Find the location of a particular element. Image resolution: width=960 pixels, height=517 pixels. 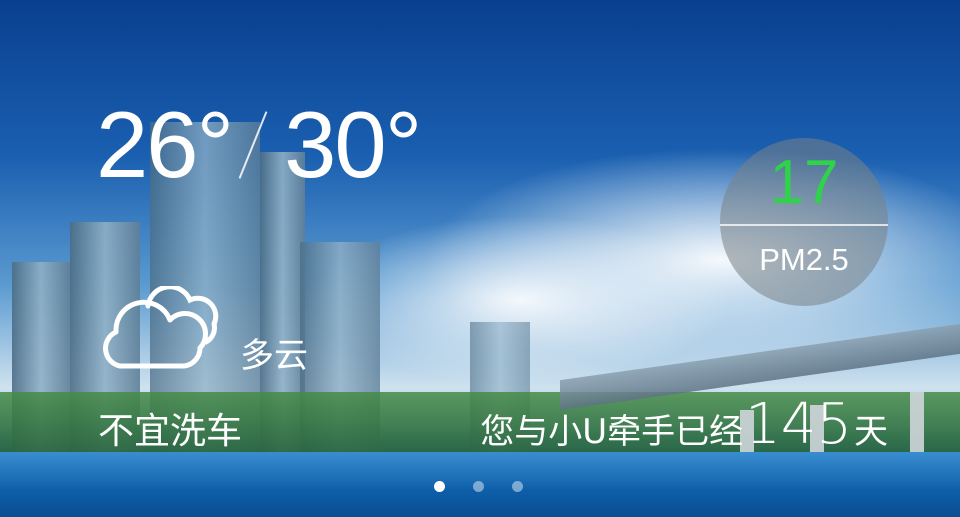

temp-separator is located at coordinates (253, 145).